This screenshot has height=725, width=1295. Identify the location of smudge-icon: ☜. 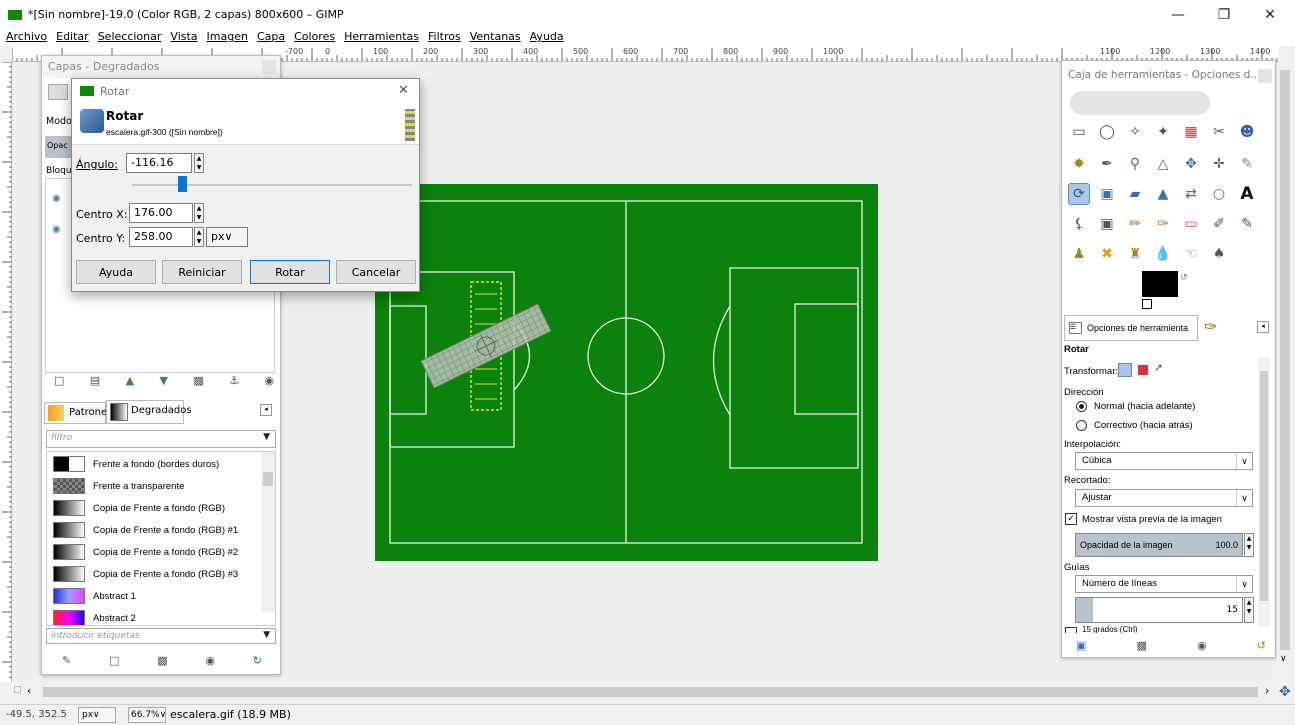
(1191, 254).